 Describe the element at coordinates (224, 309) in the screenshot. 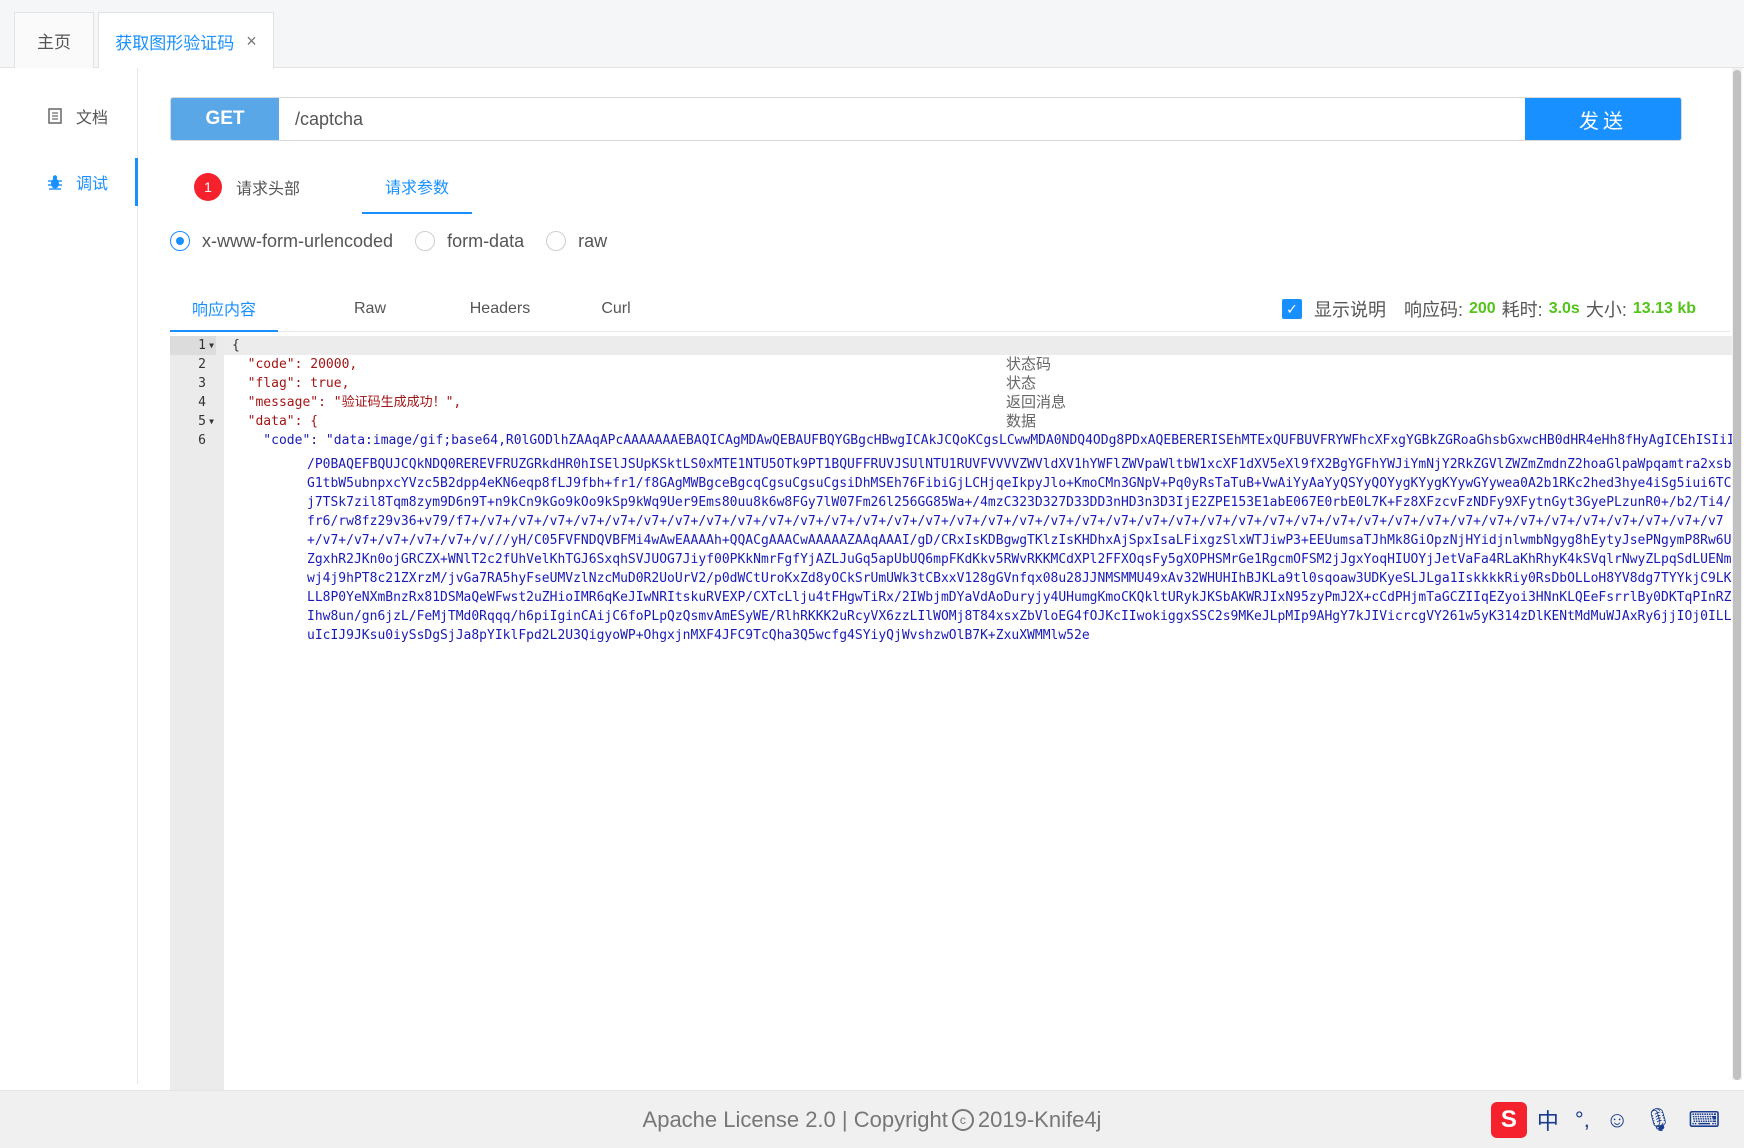

I see `tab-response-content: 响应内容` at that location.